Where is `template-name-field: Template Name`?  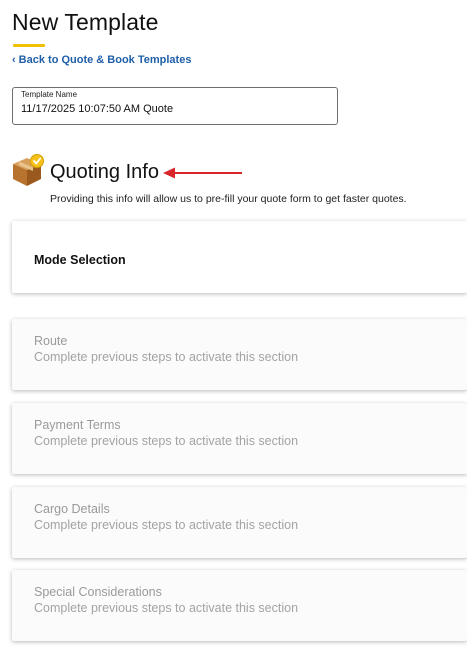
template-name-field: Template Name is located at coordinates (175, 106).